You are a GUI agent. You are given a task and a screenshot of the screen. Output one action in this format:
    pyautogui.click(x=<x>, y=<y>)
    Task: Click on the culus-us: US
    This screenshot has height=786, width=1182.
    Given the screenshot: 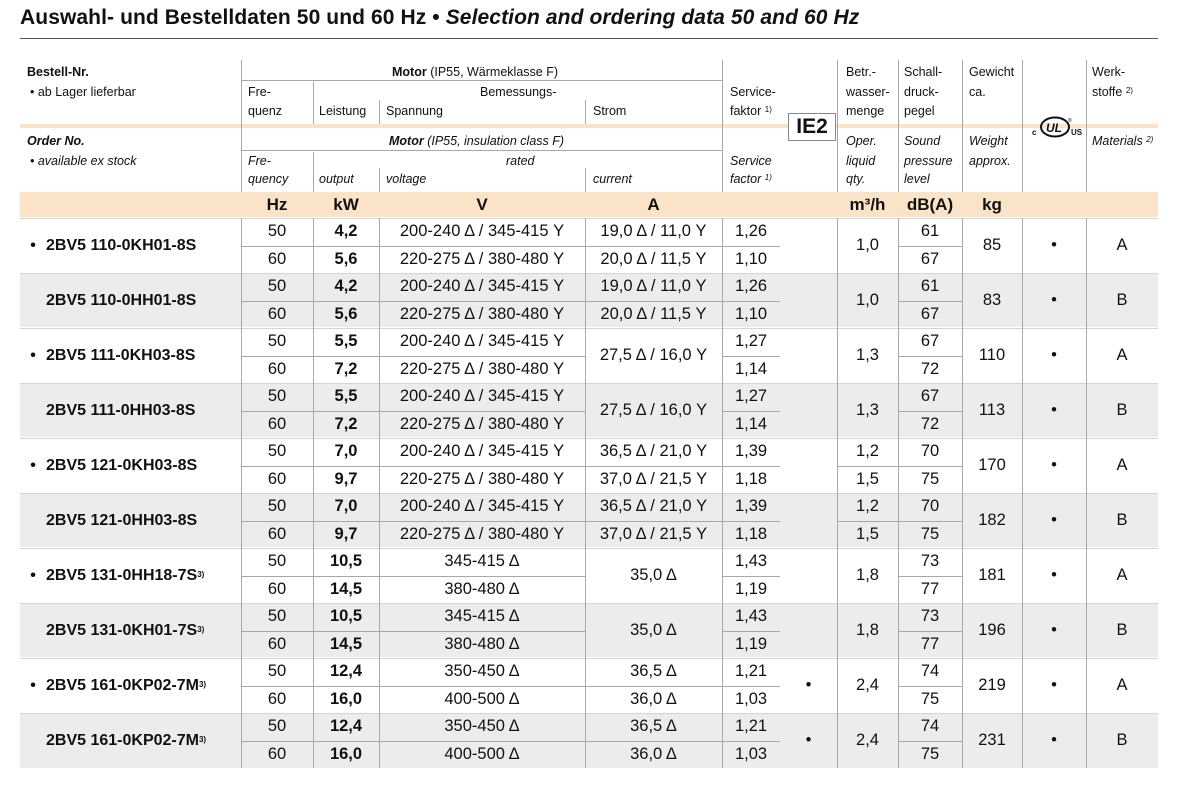 What is the action you would take?
    pyautogui.click(x=1077, y=132)
    